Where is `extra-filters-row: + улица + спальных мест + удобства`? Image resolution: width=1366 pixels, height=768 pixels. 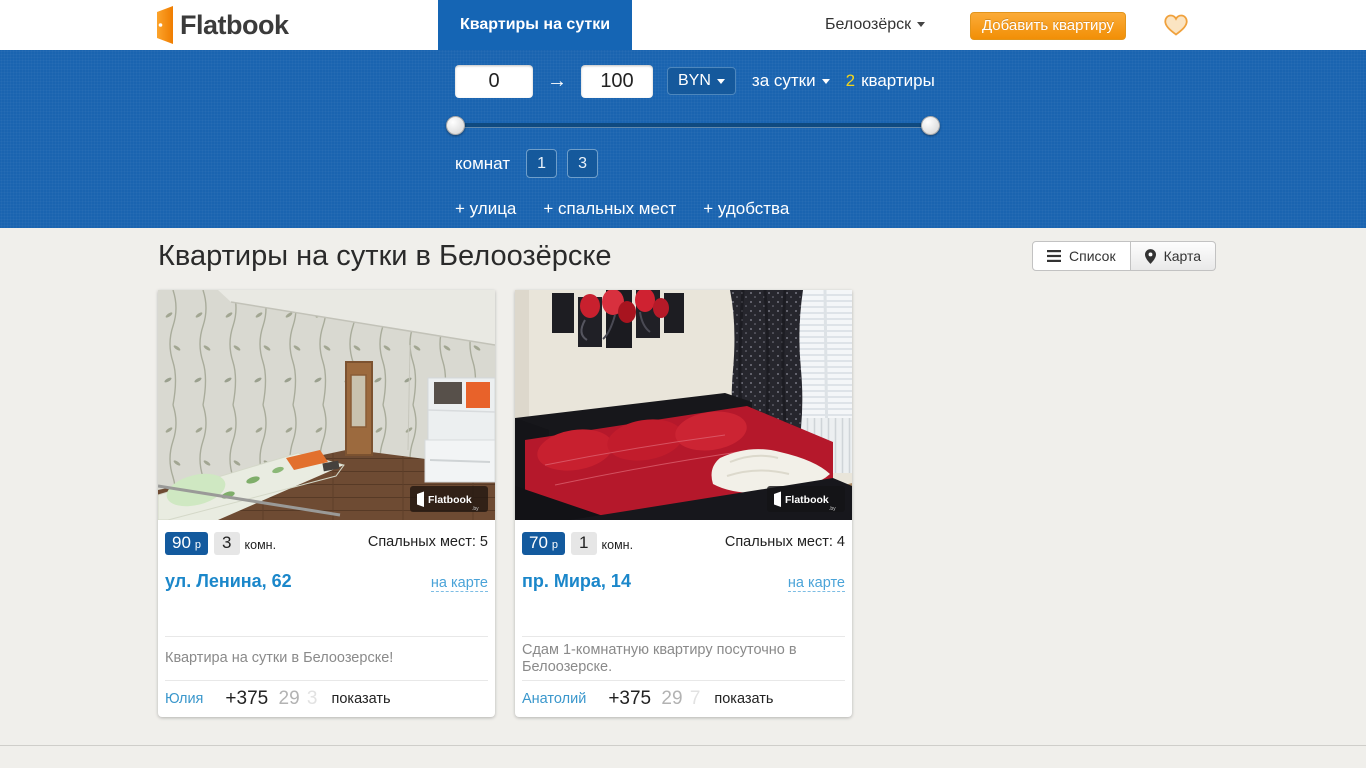
extra-filters-row: + улица + спальных мест + удобства is located at coordinates (695, 209).